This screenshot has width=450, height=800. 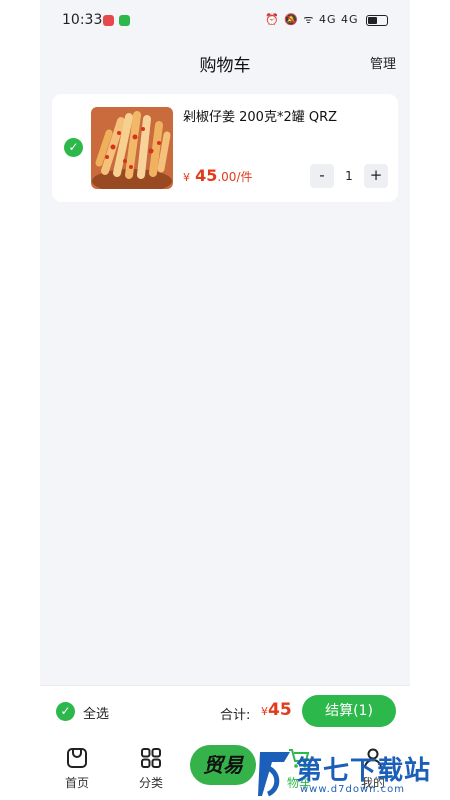 What do you see at coordinates (108, 20) in the screenshot?
I see `app-notification-icon-red` at bounding box center [108, 20].